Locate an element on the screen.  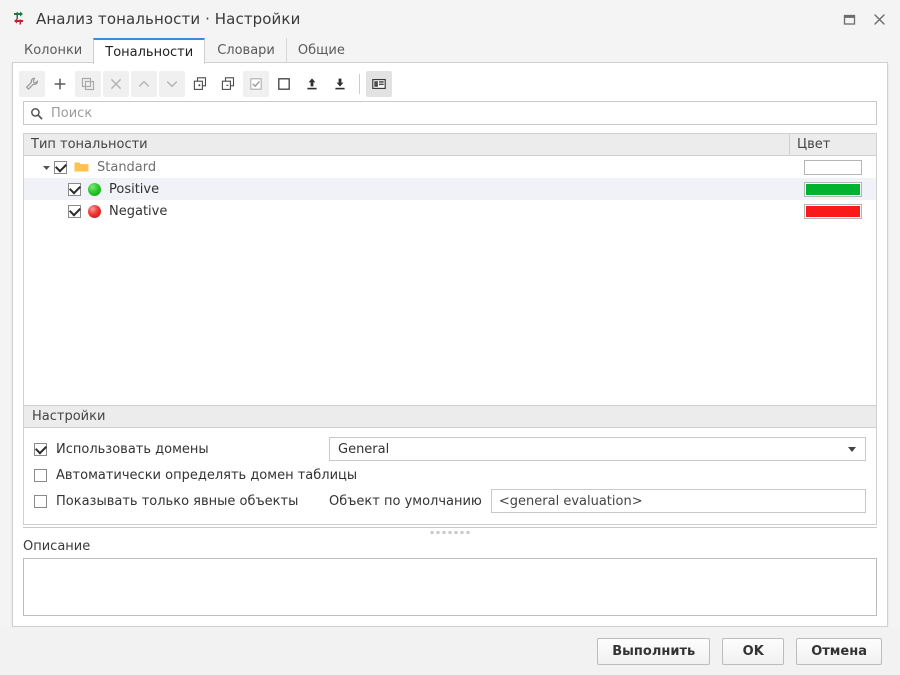
tab-label: Общие is located at coordinates (321, 50).